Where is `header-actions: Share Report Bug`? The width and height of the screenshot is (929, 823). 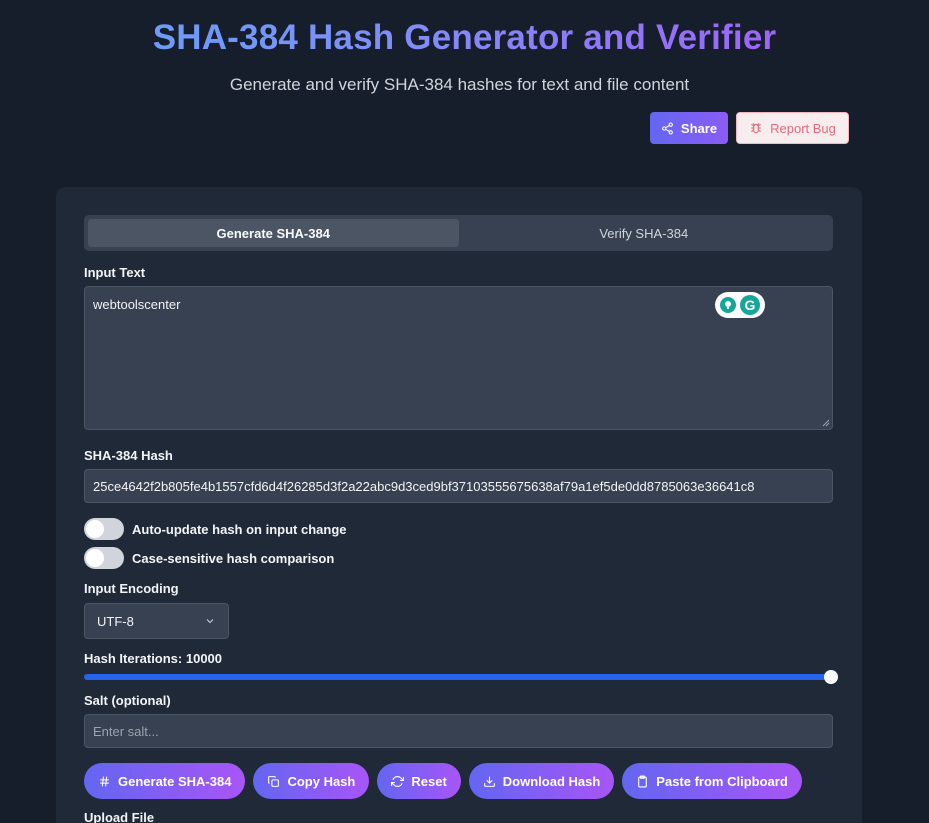
header-actions: Share Report Bug is located at coordinates (749, 128).